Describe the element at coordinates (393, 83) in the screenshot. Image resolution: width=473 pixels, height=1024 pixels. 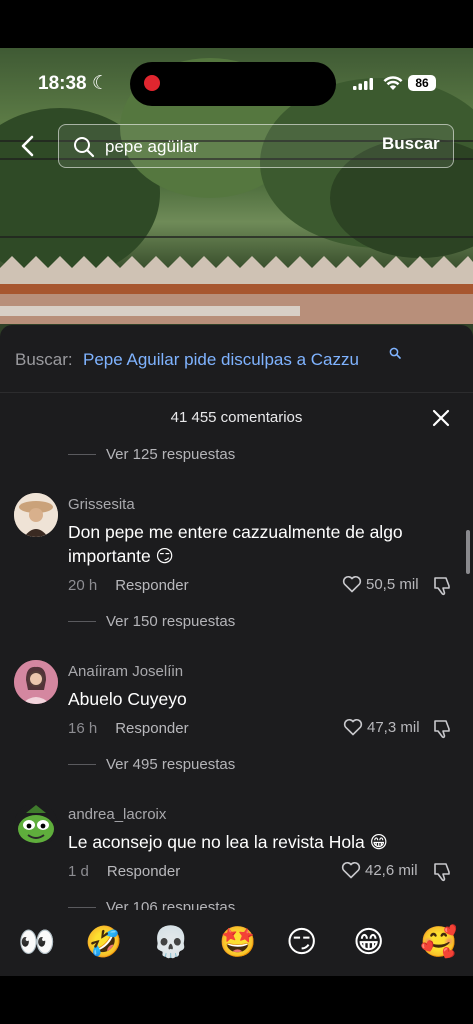
I see `wifi-icon` at that location.